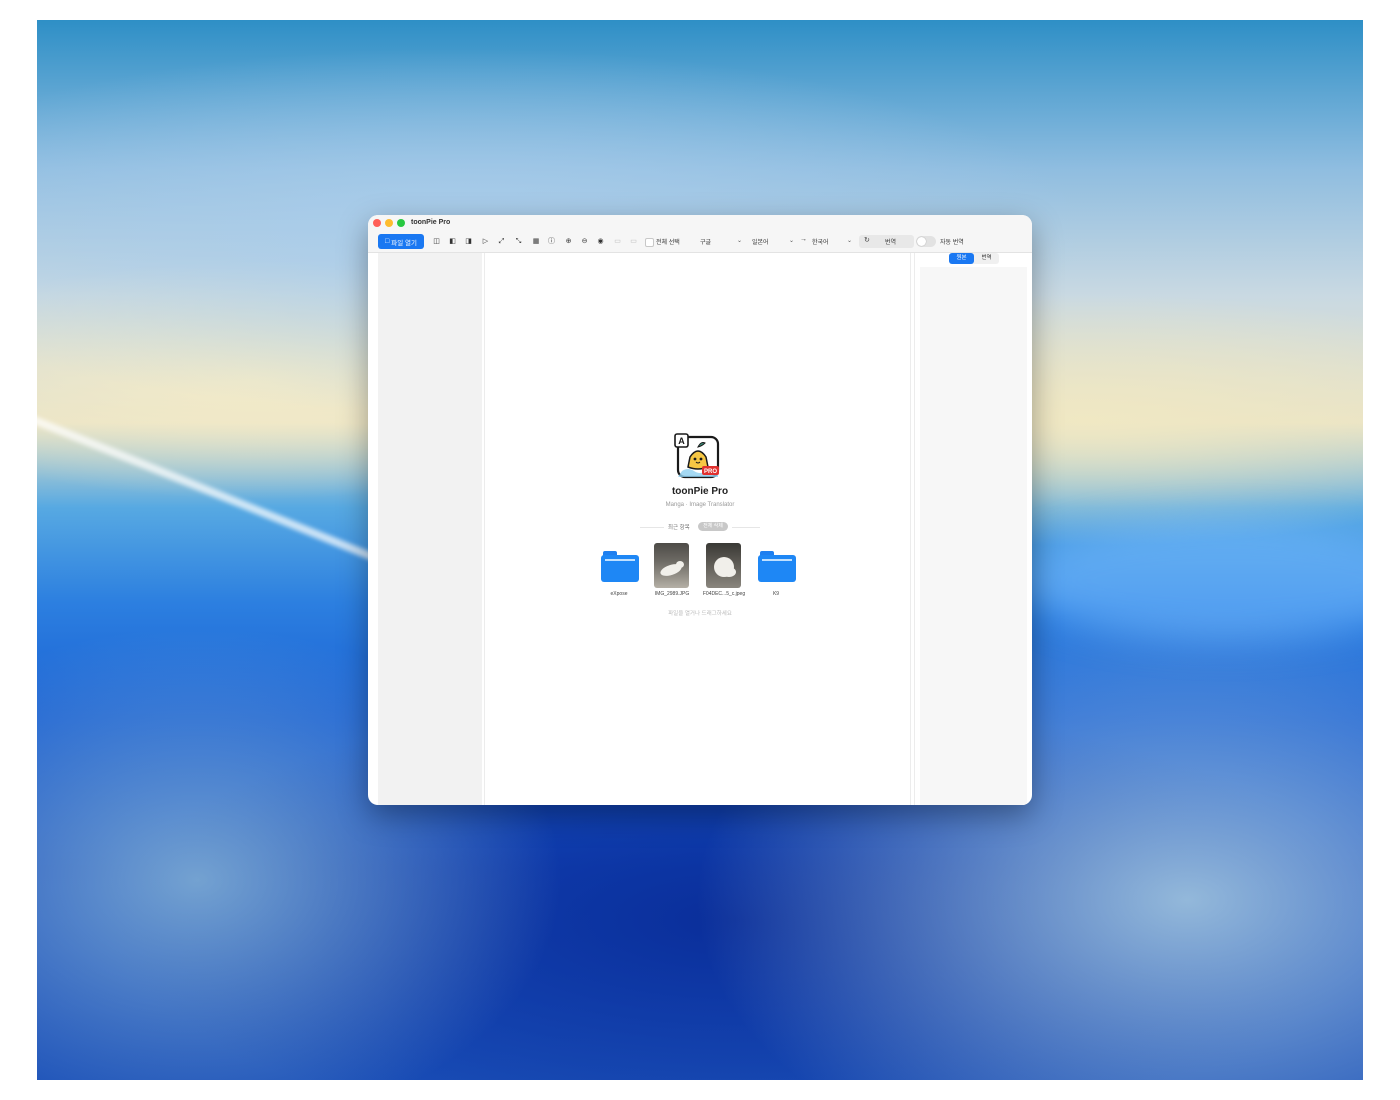 The image size is (1400, 1100). I want to click on open-file-label: 파일 열기, so click(404, 243).